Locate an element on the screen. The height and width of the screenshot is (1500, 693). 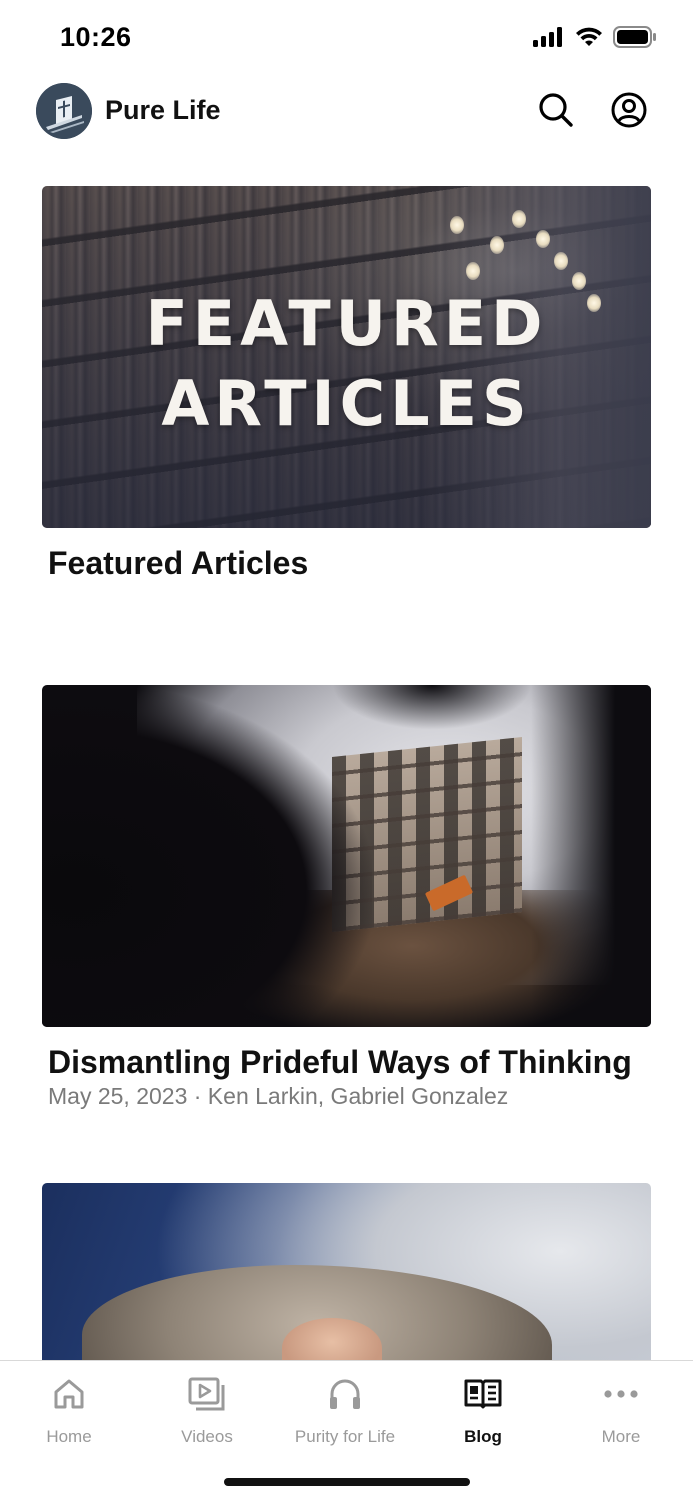
tab-label: Purity for Life is located at coordinates (345, 1436).